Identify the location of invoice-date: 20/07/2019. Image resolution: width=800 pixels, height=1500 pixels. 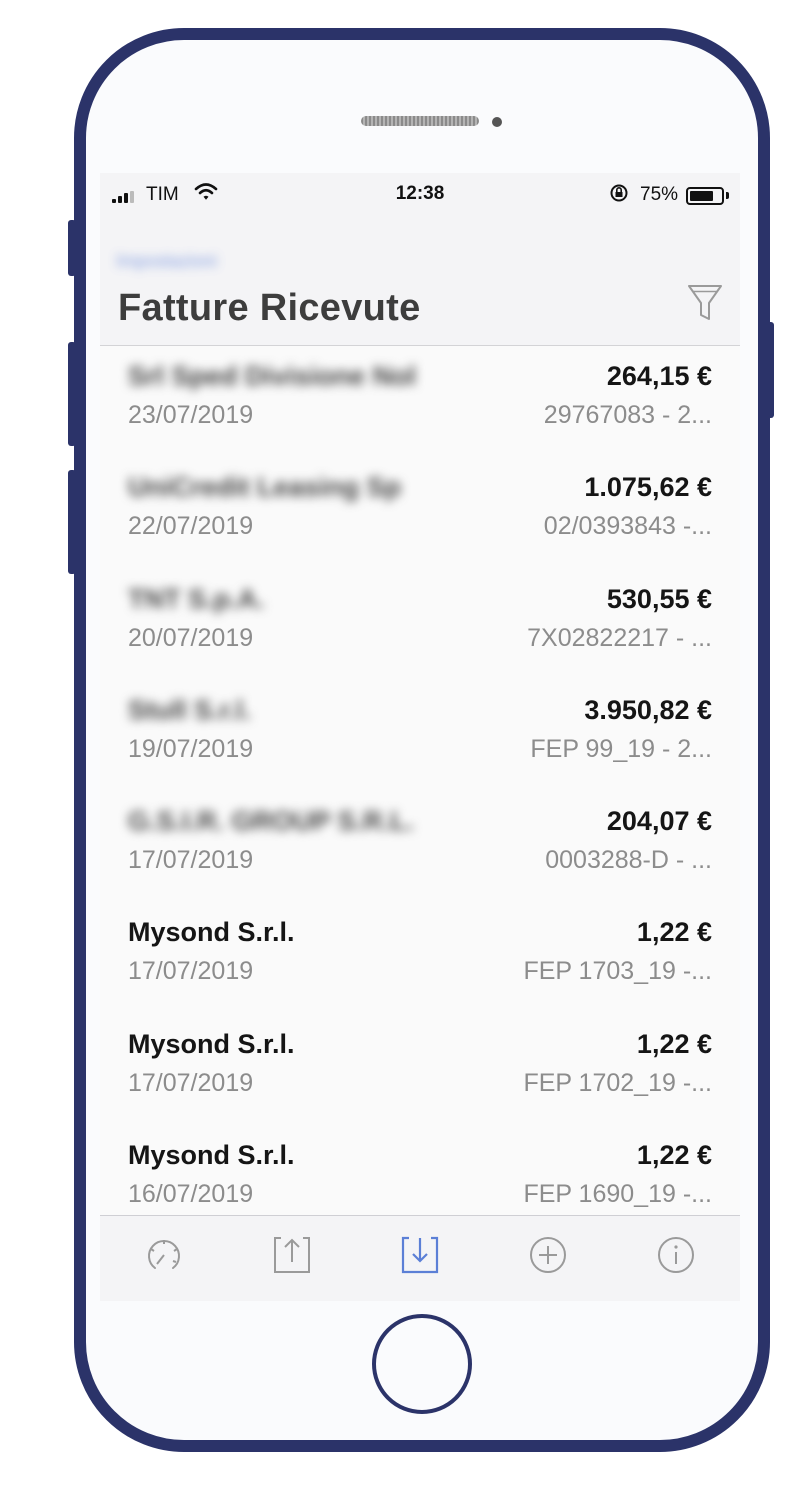
(191, 637).